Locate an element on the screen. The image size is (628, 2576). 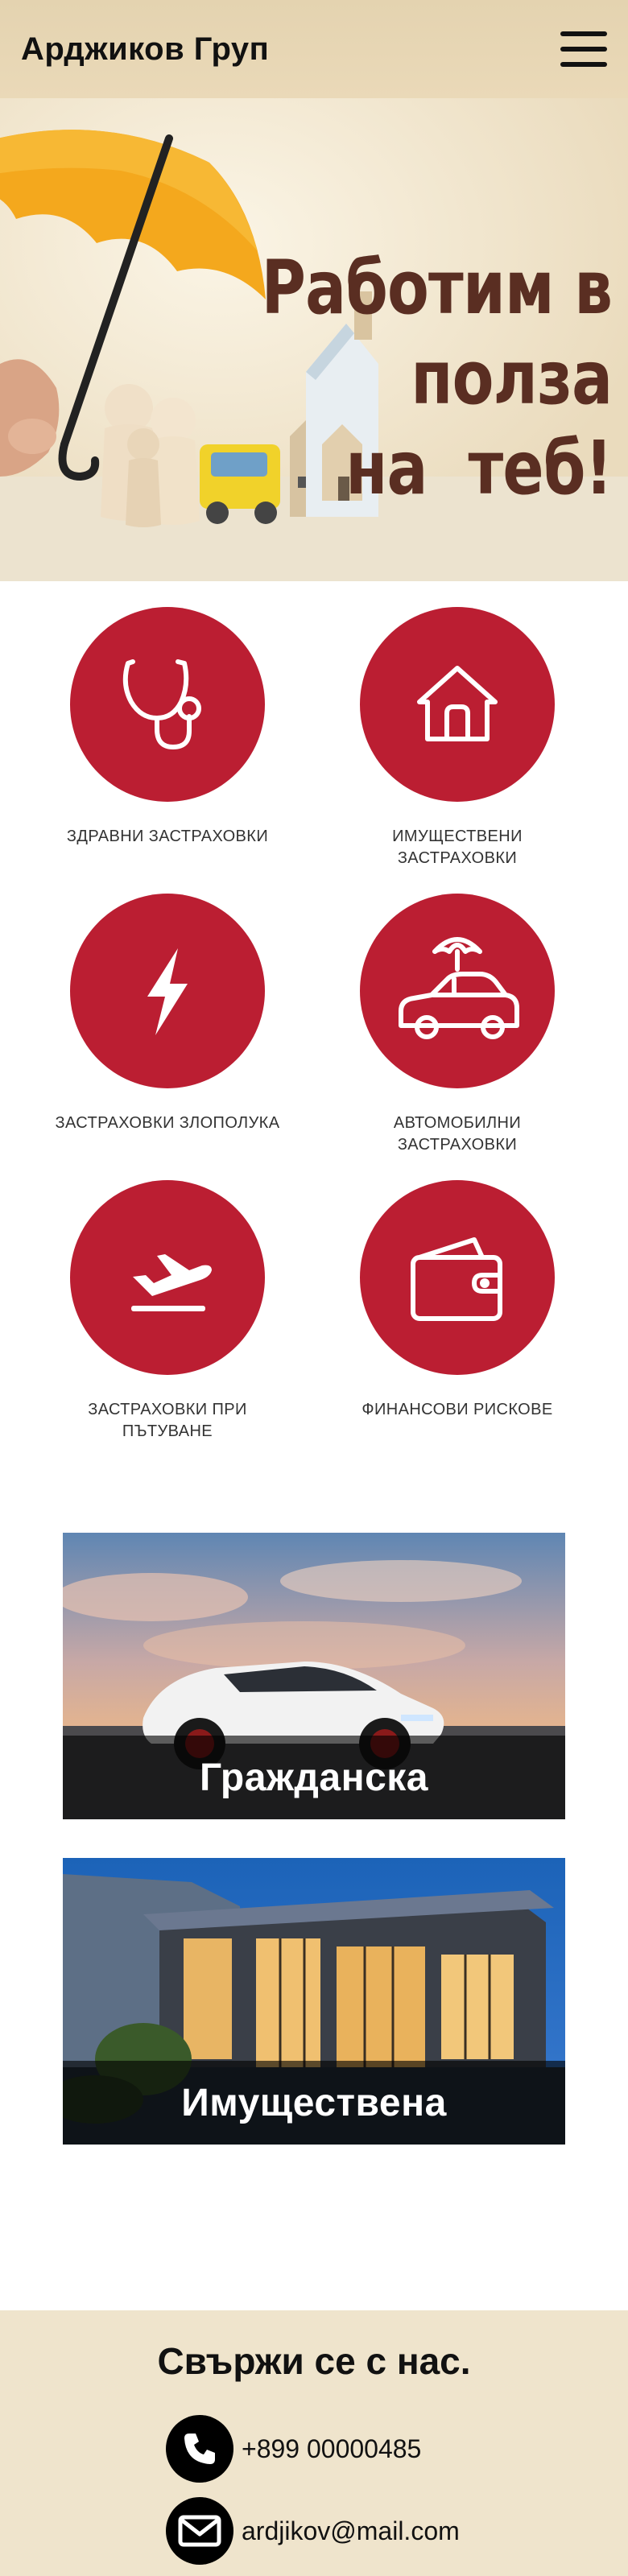
service-label: ЗАСТРАХОВКИ ЗЛОПОЛУКА is located at coordinates (167, 1123).